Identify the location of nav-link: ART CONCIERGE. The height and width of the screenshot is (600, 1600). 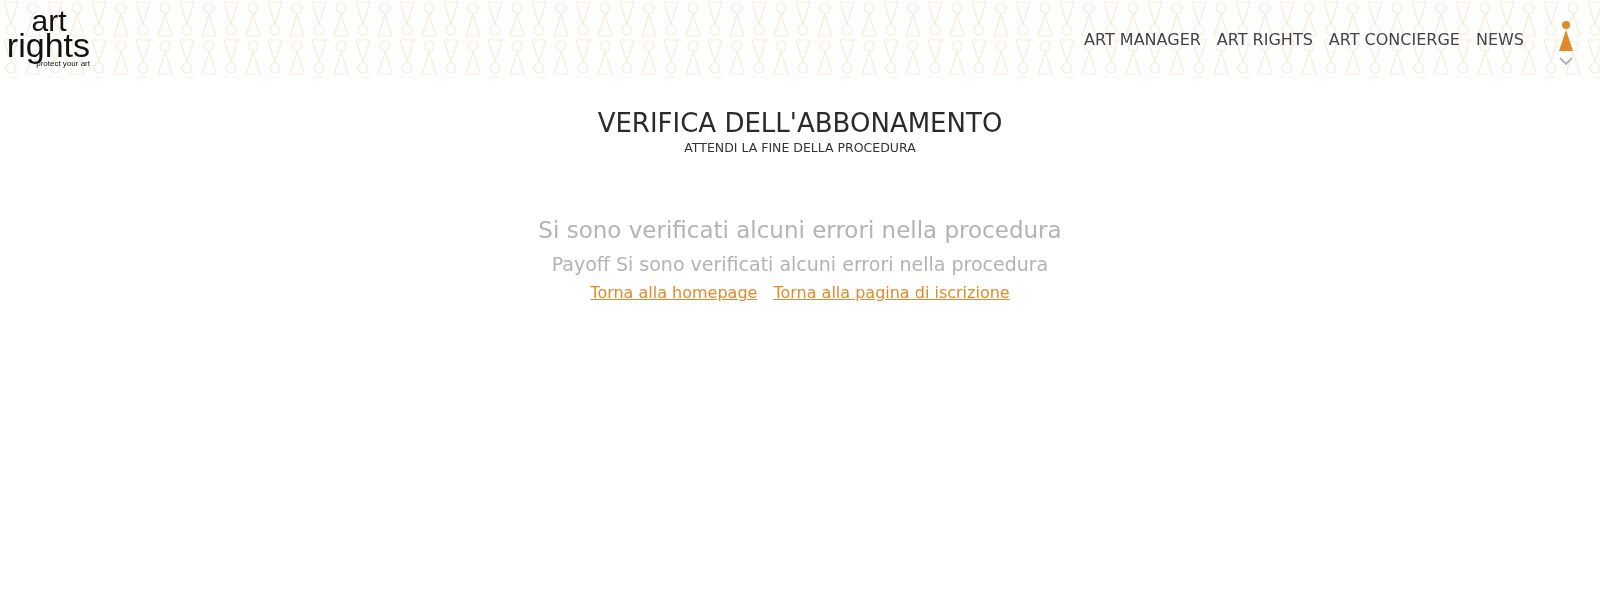
(1394, 39).